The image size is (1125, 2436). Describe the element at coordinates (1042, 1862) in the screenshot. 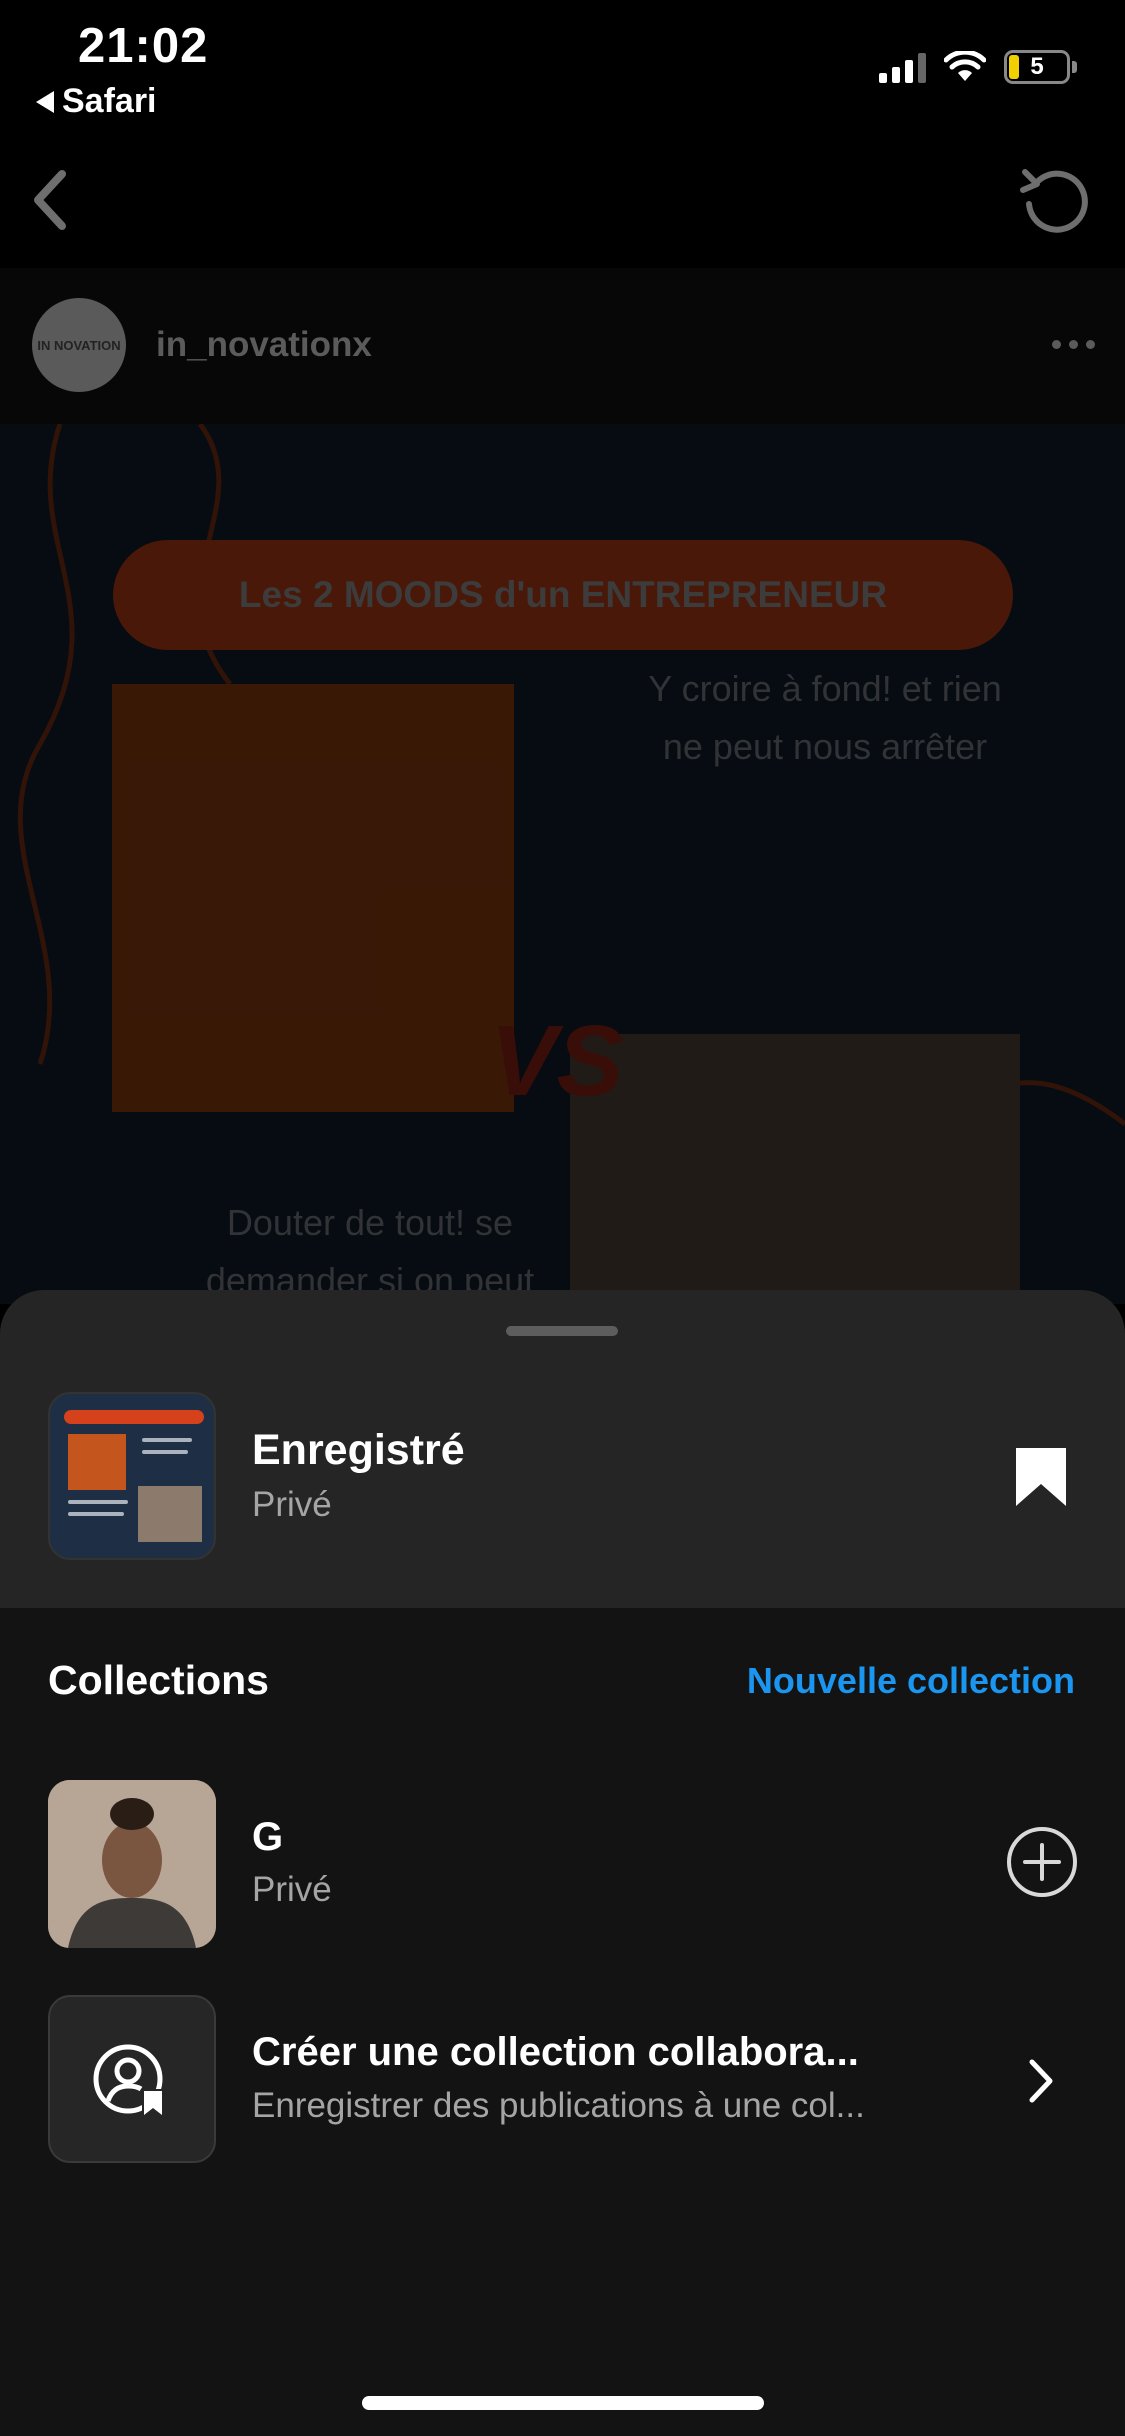

I see `plus-circle-icon` at that location.